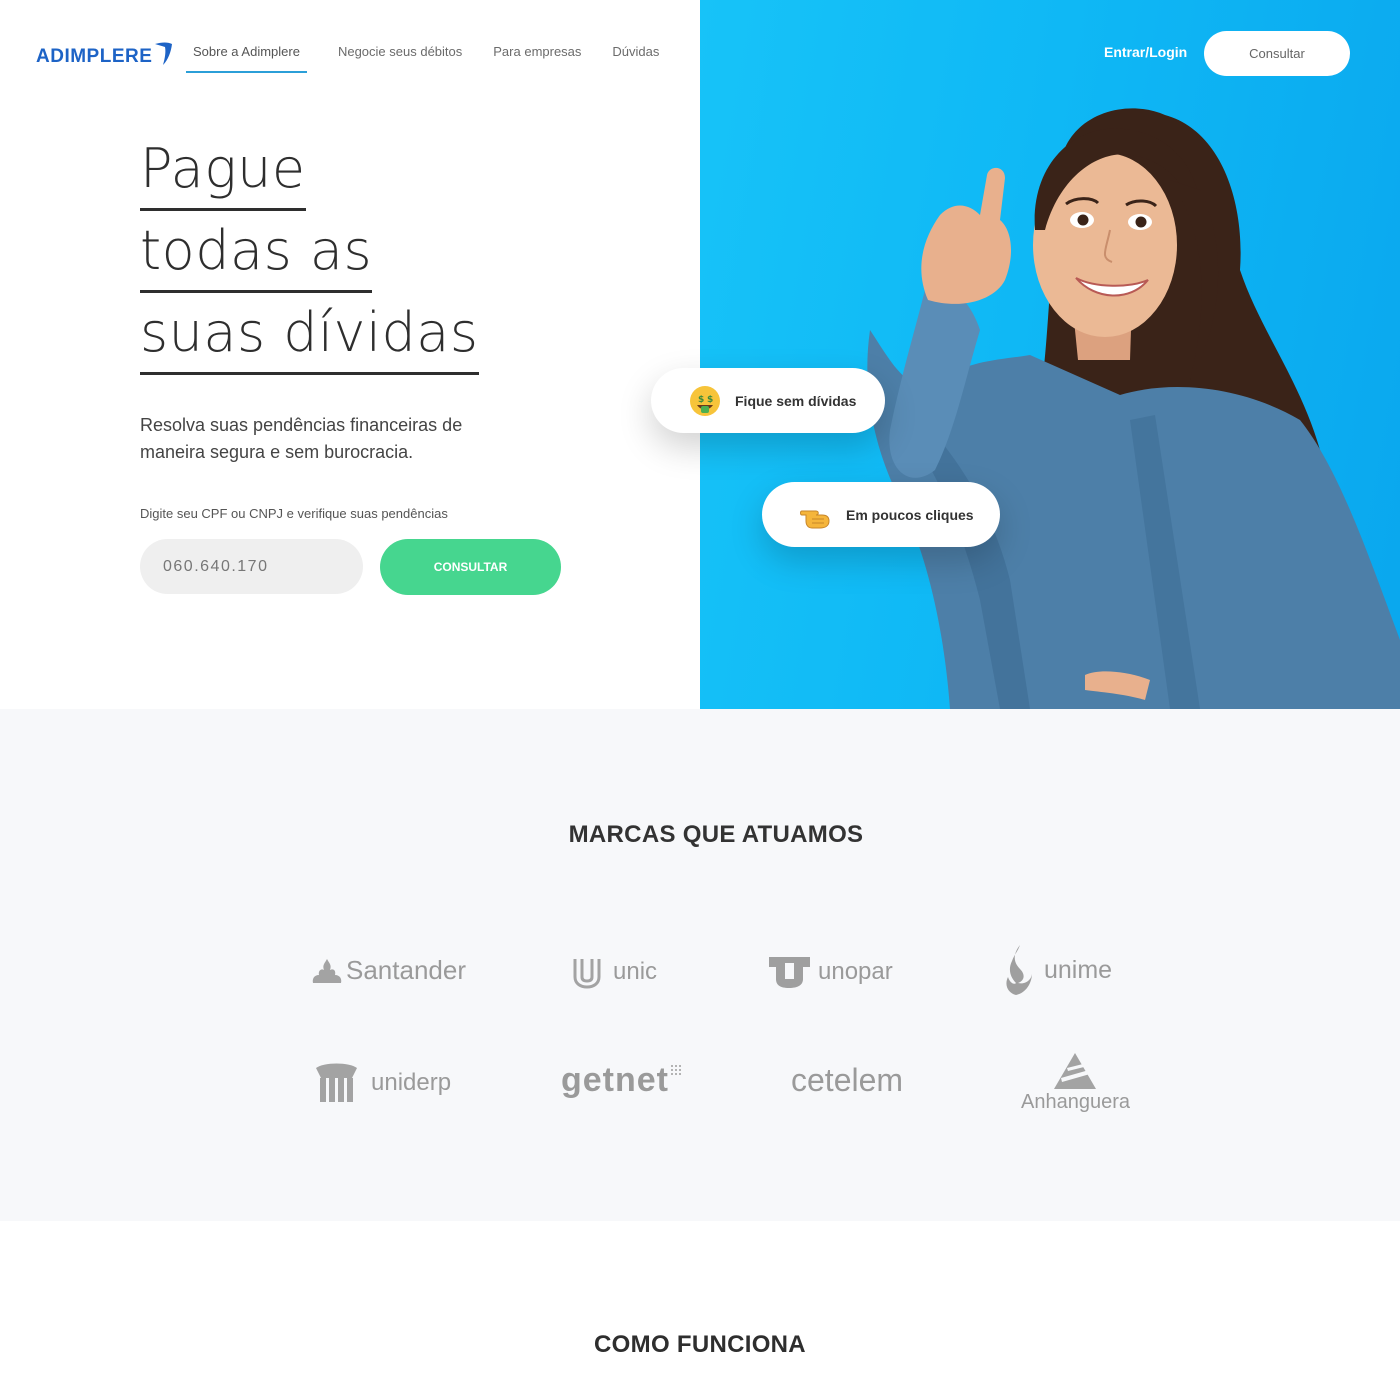  What do you see at coordinates (1075, 1071) in the screenshot?
I see `anhanguera-triangle-icon` at bounding box center [1075, 1071].